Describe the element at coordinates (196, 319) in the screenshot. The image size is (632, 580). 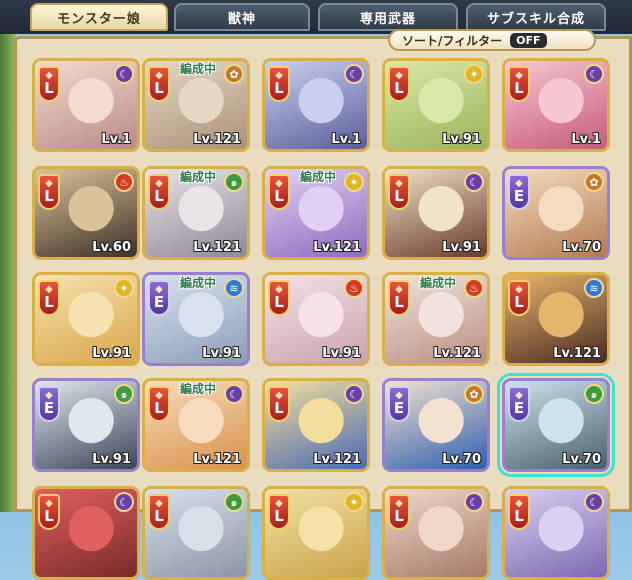
I see `character-card: ◆ E ≋ 編成中 Lv.91` at that location.